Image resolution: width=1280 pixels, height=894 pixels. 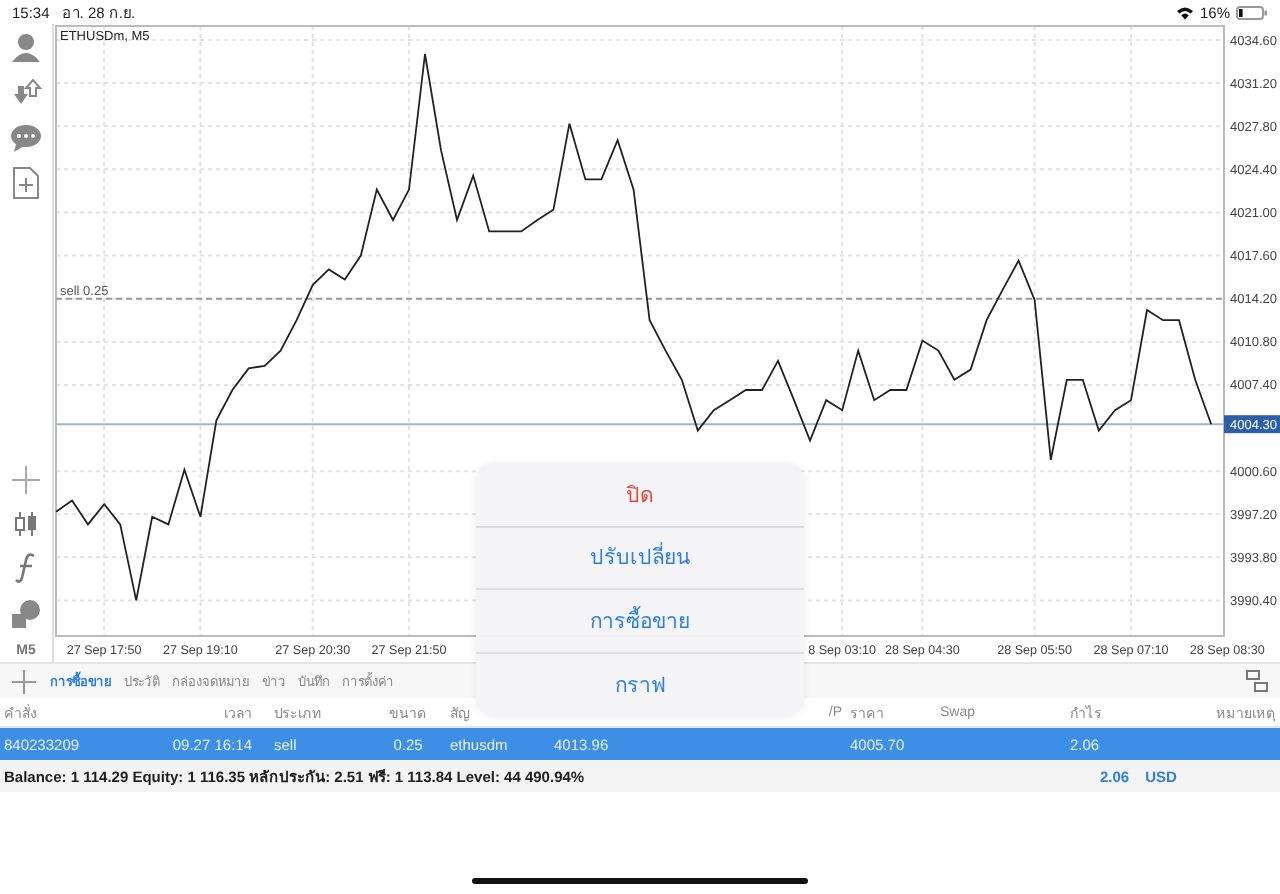 What do you see at coordinates (1184, 12) in the screenshot?
I see `wifi-icon` at bounding box center [1184, 12].